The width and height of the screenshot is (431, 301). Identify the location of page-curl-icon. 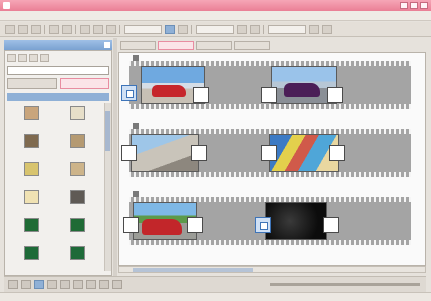
(31, 113).